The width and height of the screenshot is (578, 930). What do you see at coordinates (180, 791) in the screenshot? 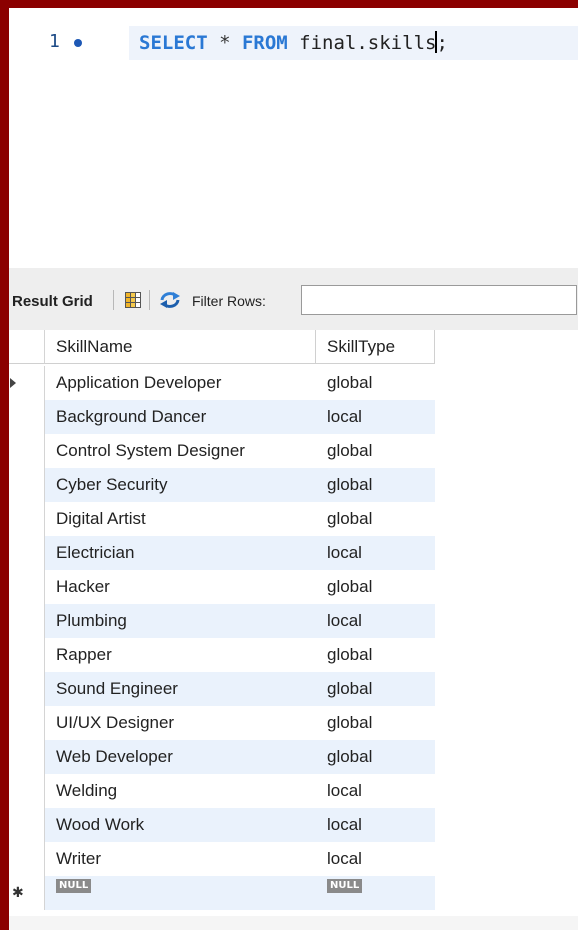
I see `cell-skillname: Welding` at bounding box center [180, 791].